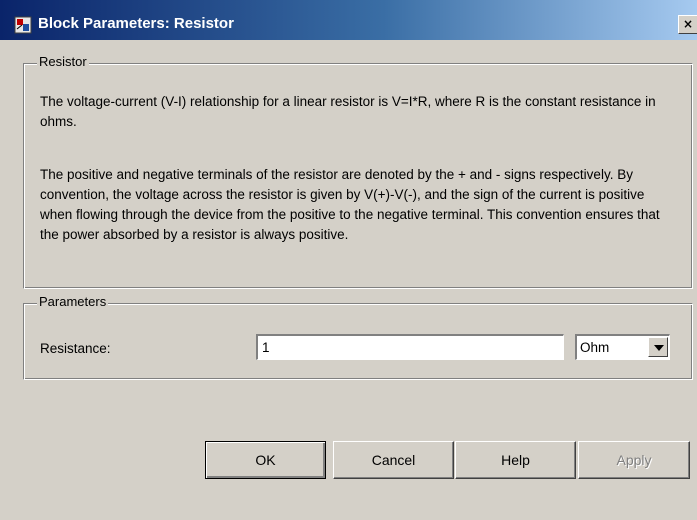  I want to click on resistance-unit-value: Ohm, so click(595, 347).